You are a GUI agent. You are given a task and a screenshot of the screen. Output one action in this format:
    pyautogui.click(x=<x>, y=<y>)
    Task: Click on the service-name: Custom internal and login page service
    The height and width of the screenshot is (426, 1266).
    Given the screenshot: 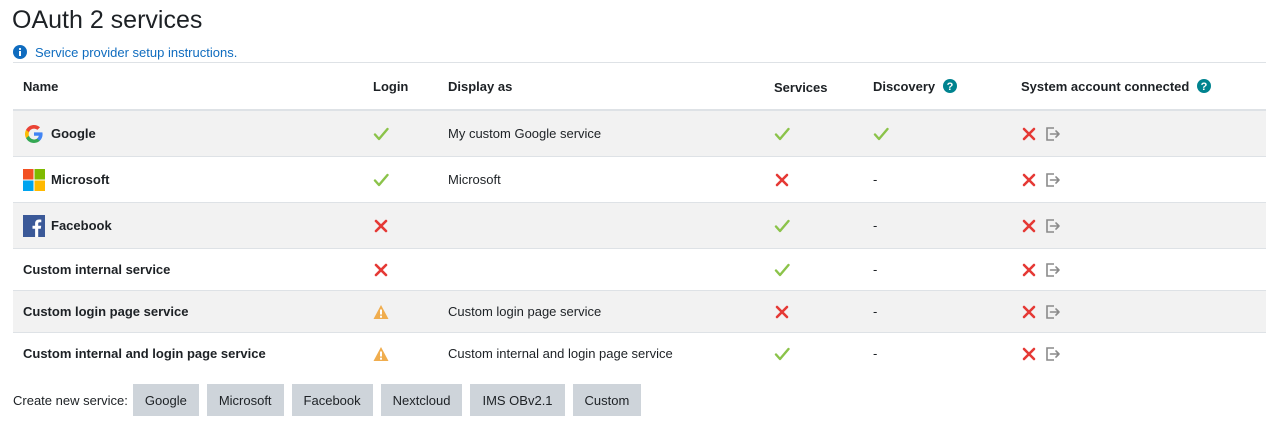 What is the action you would take?
    pyautogui.click(x=144, y=353)
    